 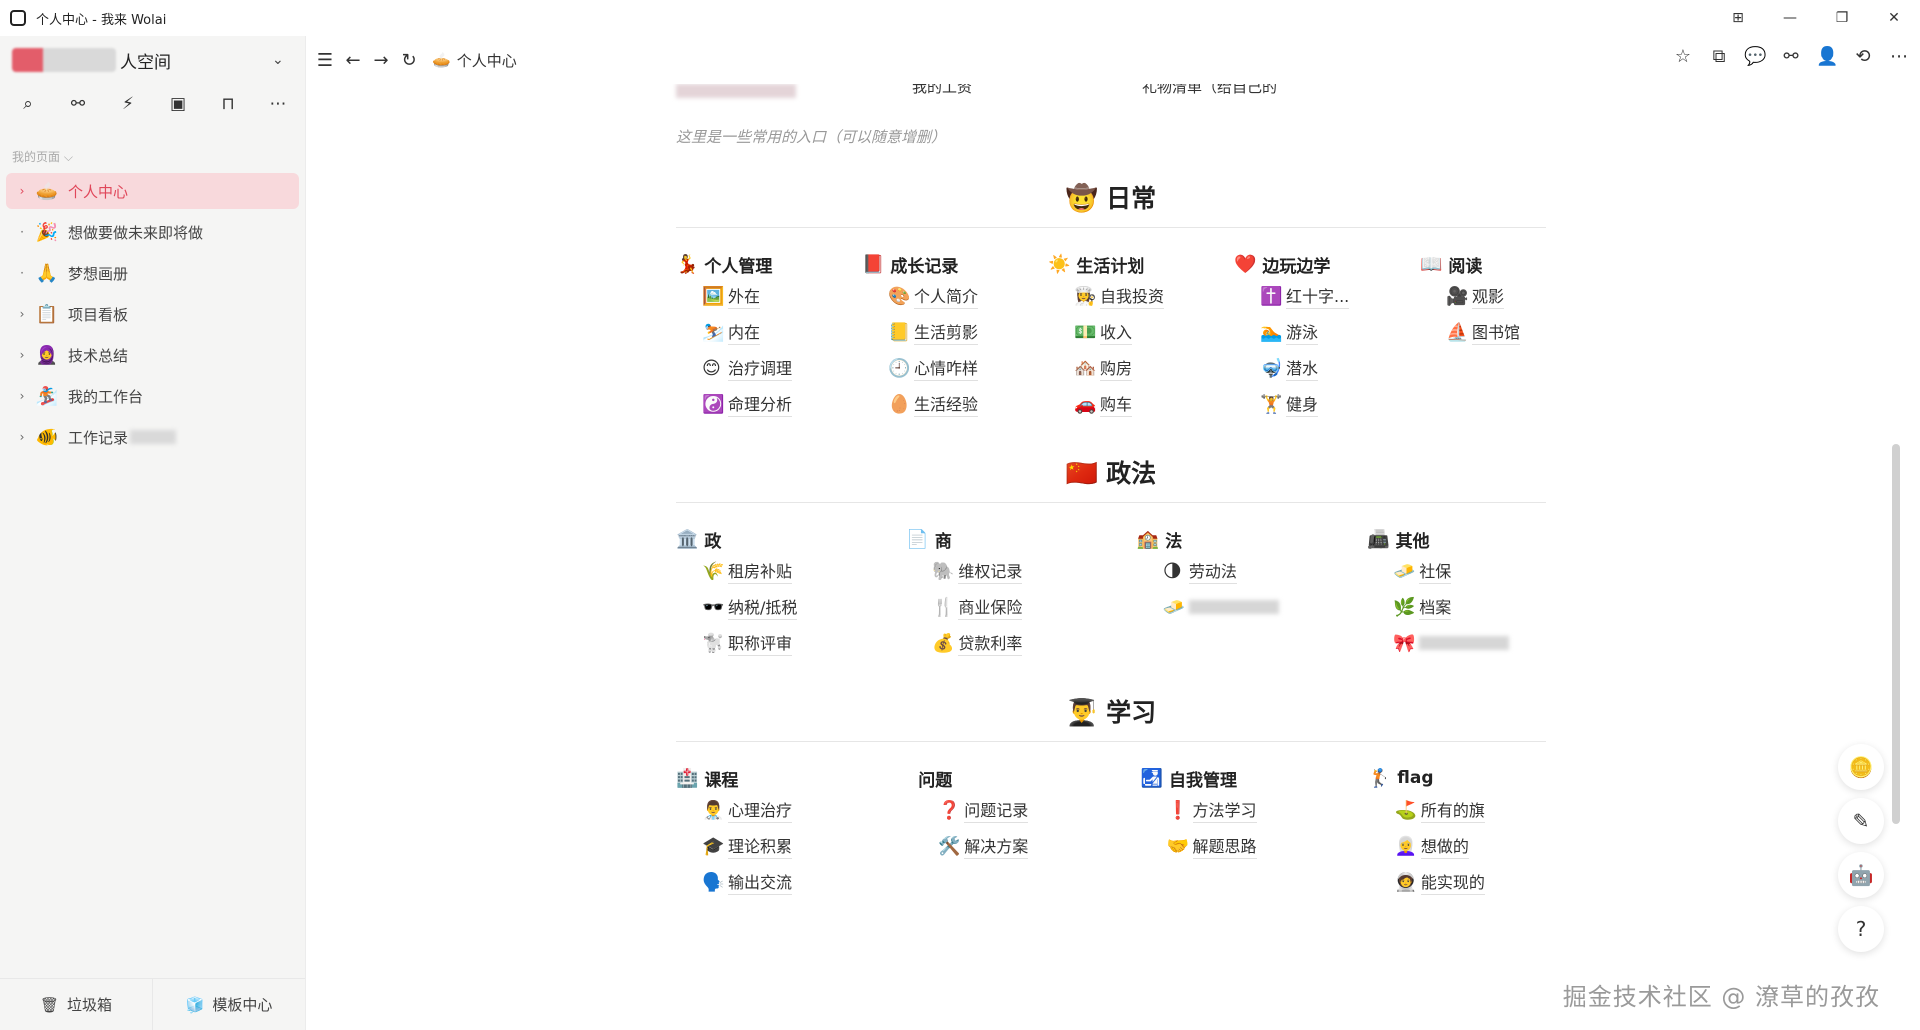 What do you see at coordinates (769, 264) in the screenshot?
I see `column-heading: 💃 个人管理` at bounding box center [769, 264].